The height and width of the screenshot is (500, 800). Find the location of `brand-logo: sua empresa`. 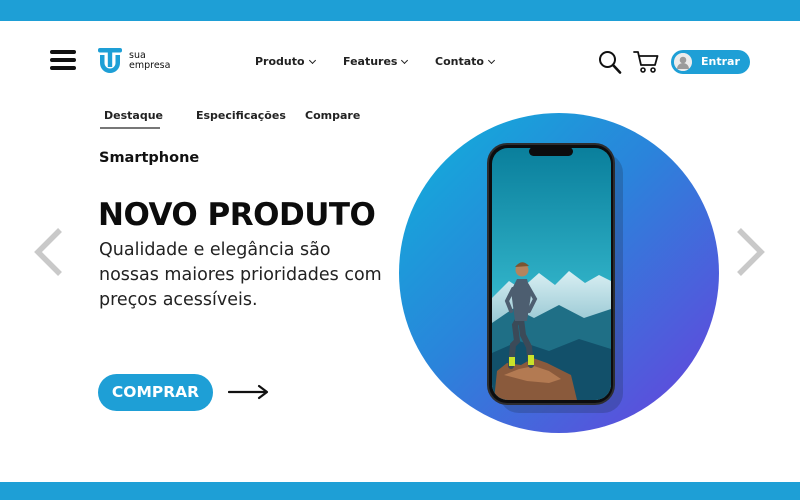

brand-logo: sua empresa is located at coordinates (143, 62).